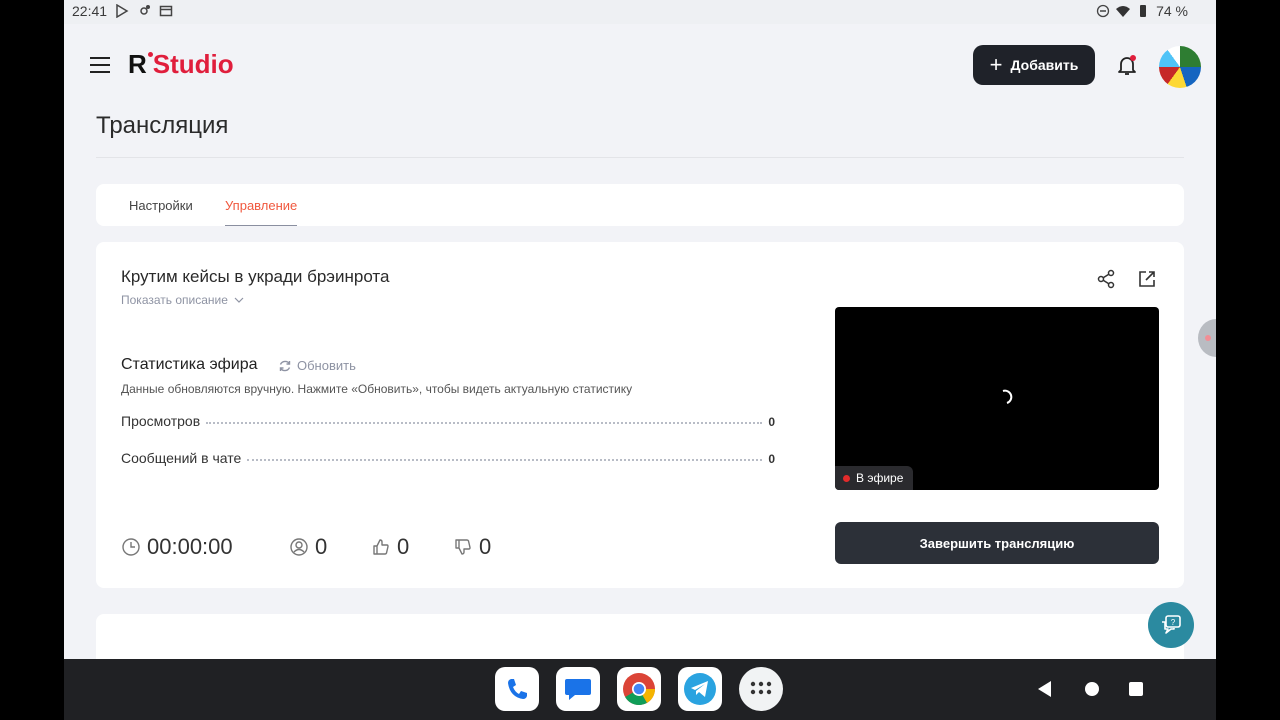 The height and width of the screenshot is (720, 1280). I want to click on tabs-bar: Настройки Управление, so click(640, 205).